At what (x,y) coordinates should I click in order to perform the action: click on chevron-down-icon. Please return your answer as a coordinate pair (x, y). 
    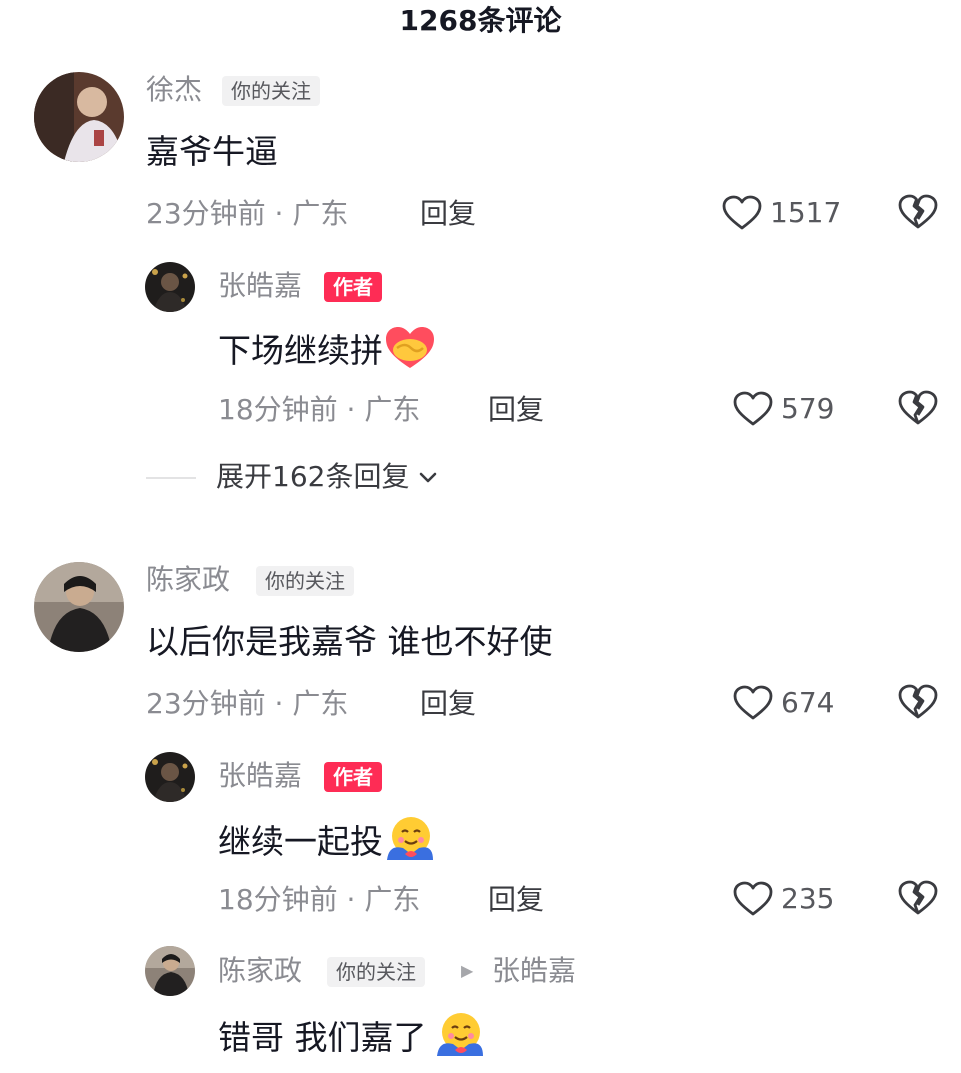
    Looking at the image, I should click on (428, 477).